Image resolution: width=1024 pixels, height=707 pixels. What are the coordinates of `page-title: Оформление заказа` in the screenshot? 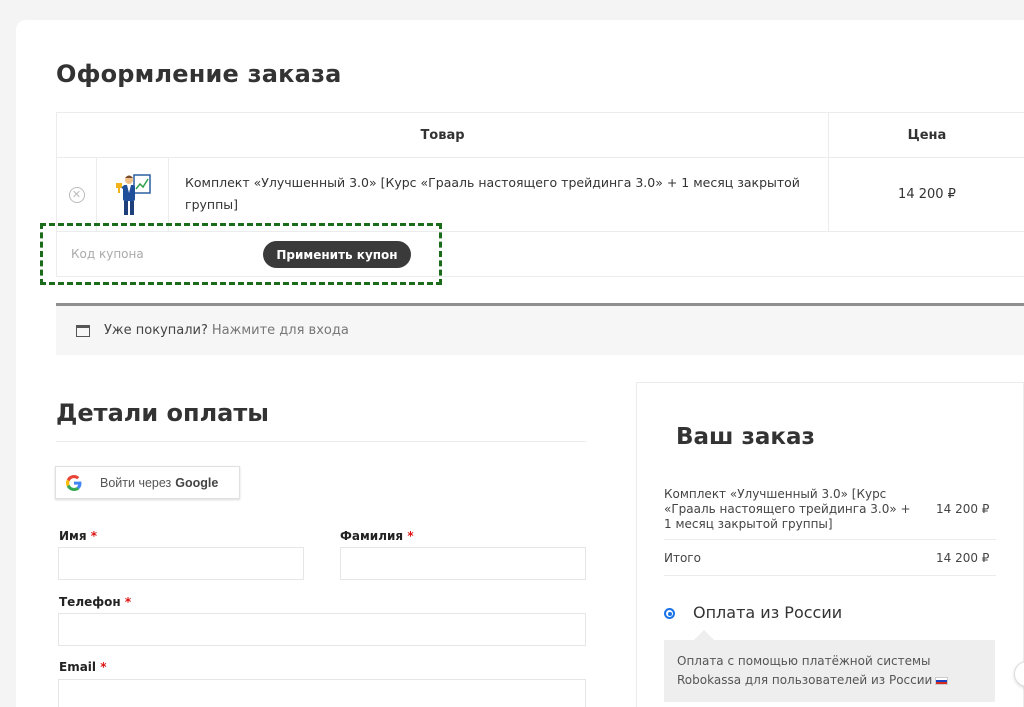 It's located at (199, 74).